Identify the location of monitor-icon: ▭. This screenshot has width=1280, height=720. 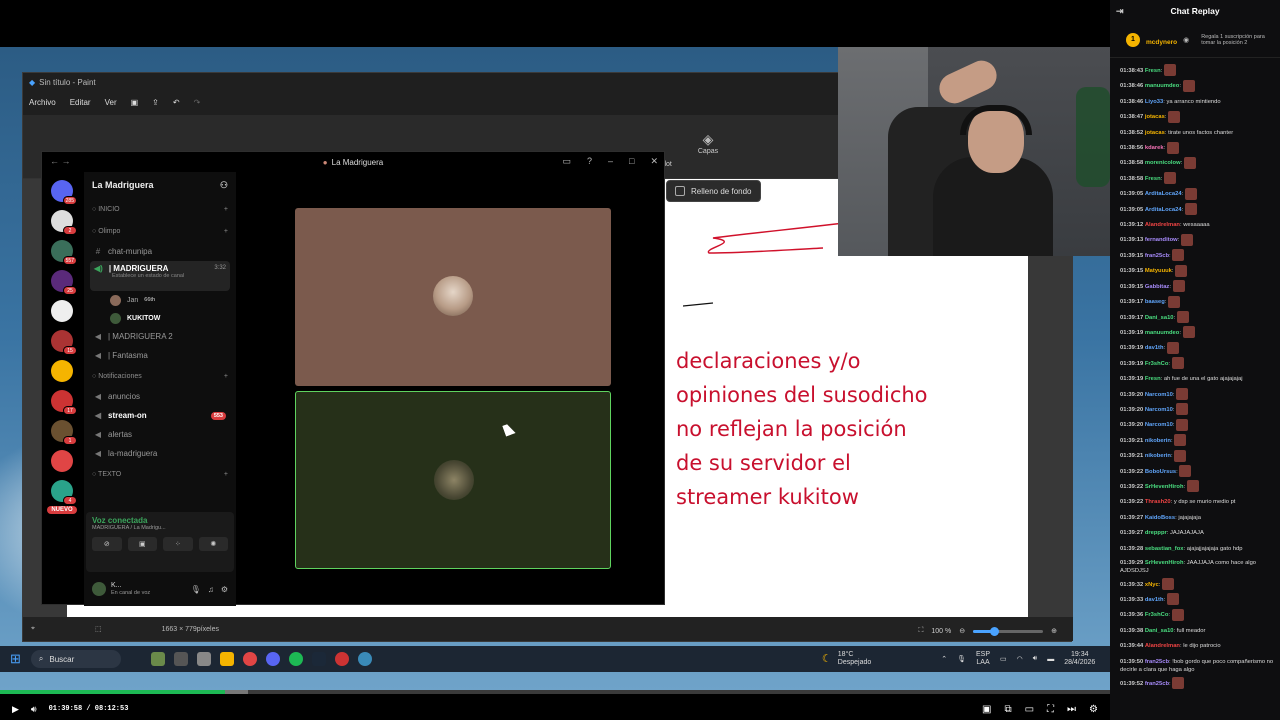
(1003, 659).